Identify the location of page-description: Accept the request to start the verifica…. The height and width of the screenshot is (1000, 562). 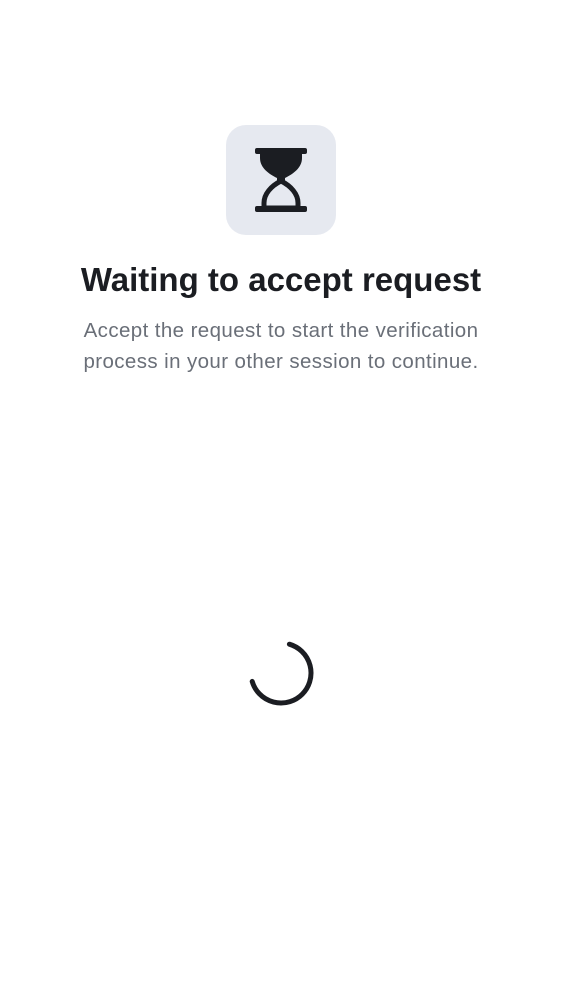
(281, 346).